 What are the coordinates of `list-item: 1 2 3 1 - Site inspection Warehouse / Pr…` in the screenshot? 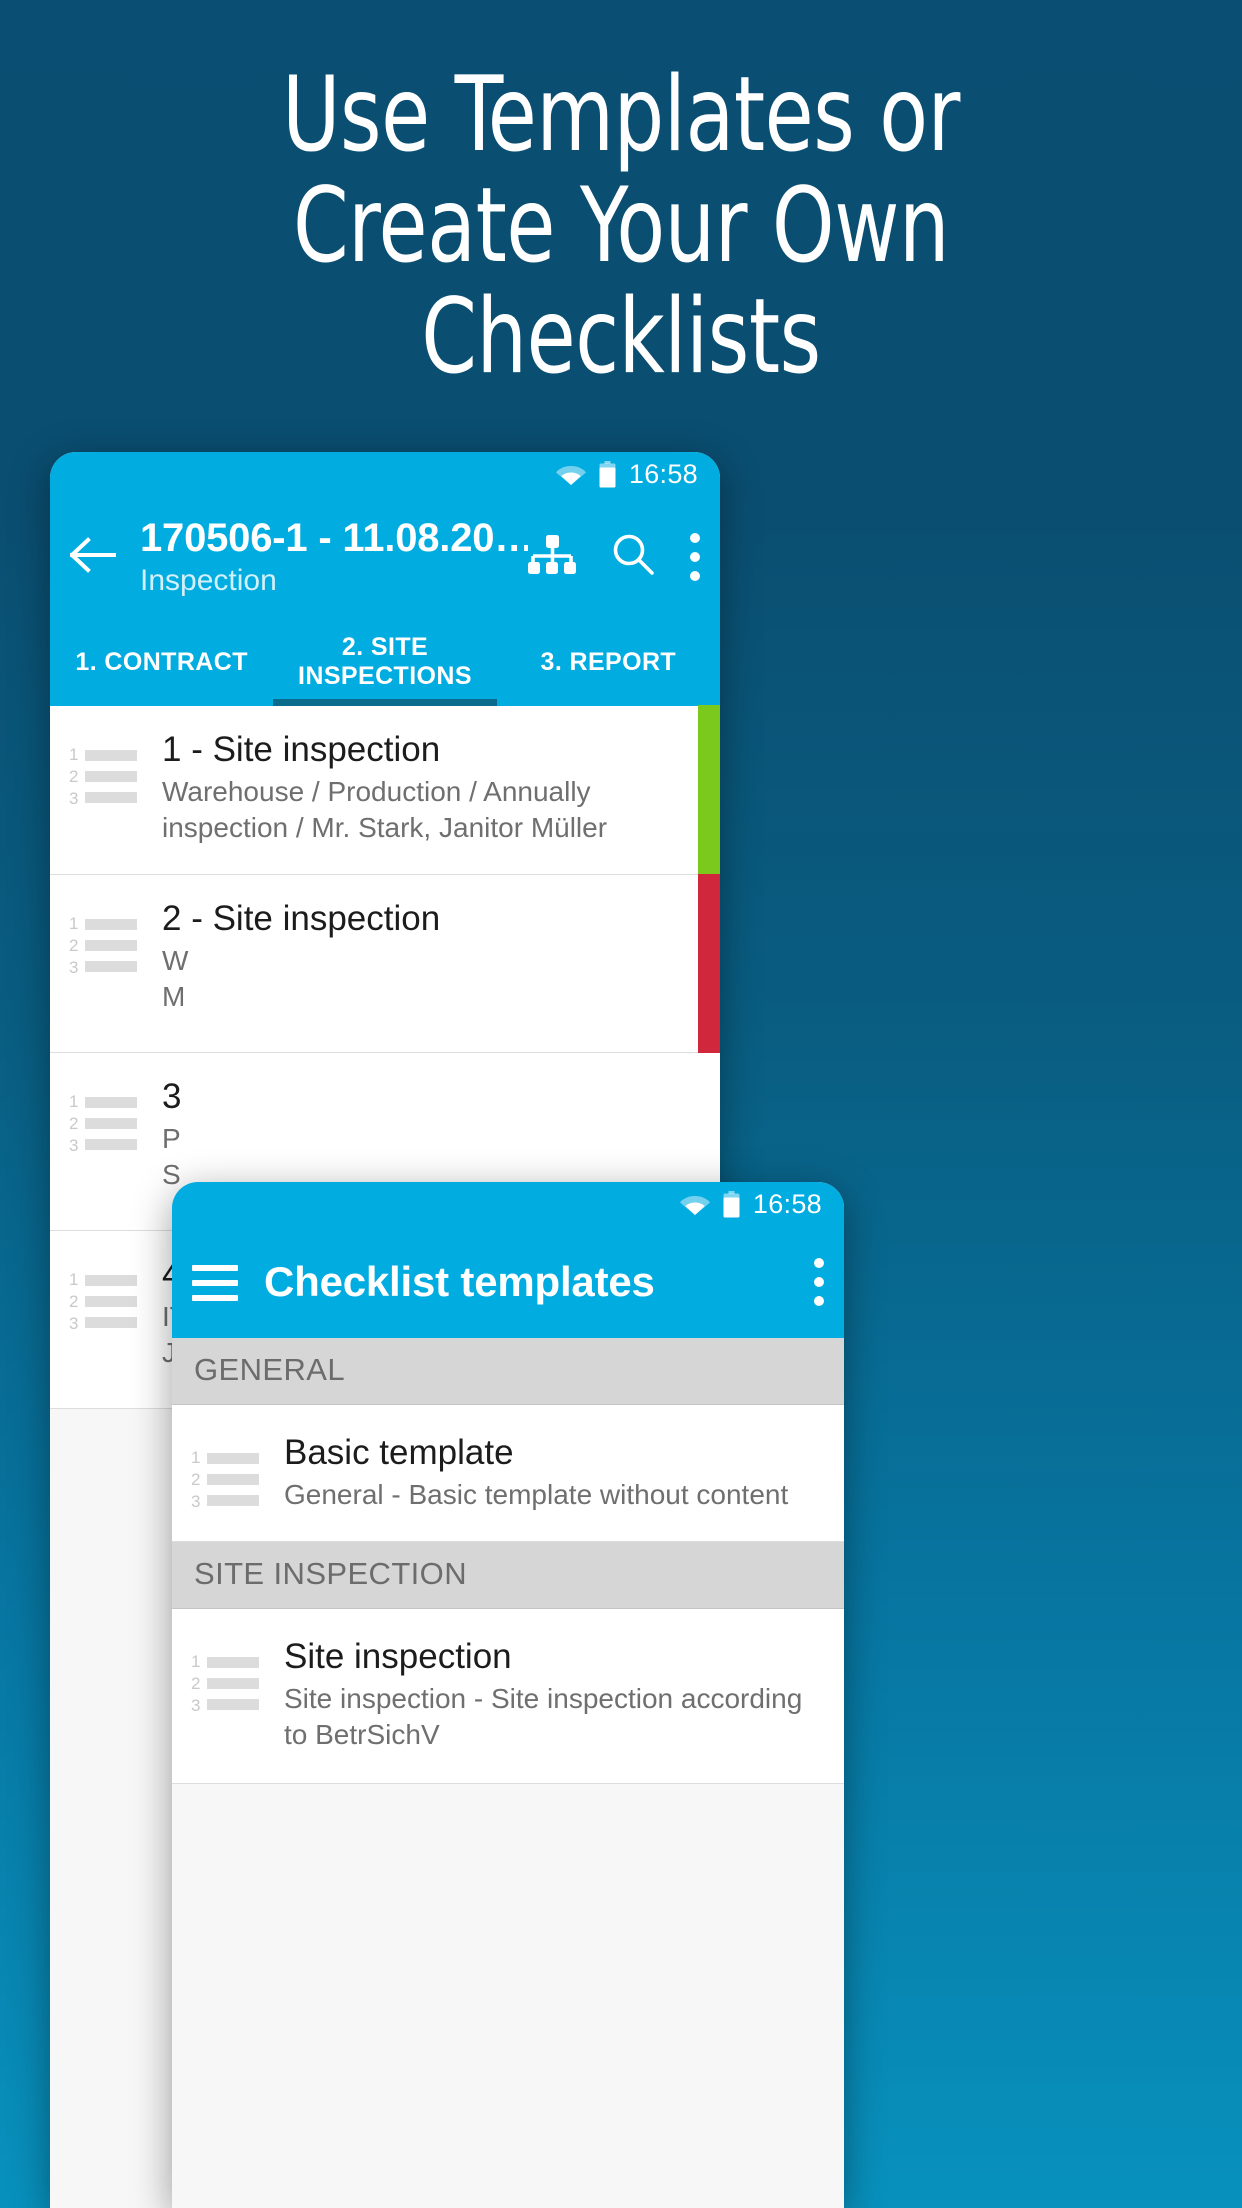 It's located at (385, 790).